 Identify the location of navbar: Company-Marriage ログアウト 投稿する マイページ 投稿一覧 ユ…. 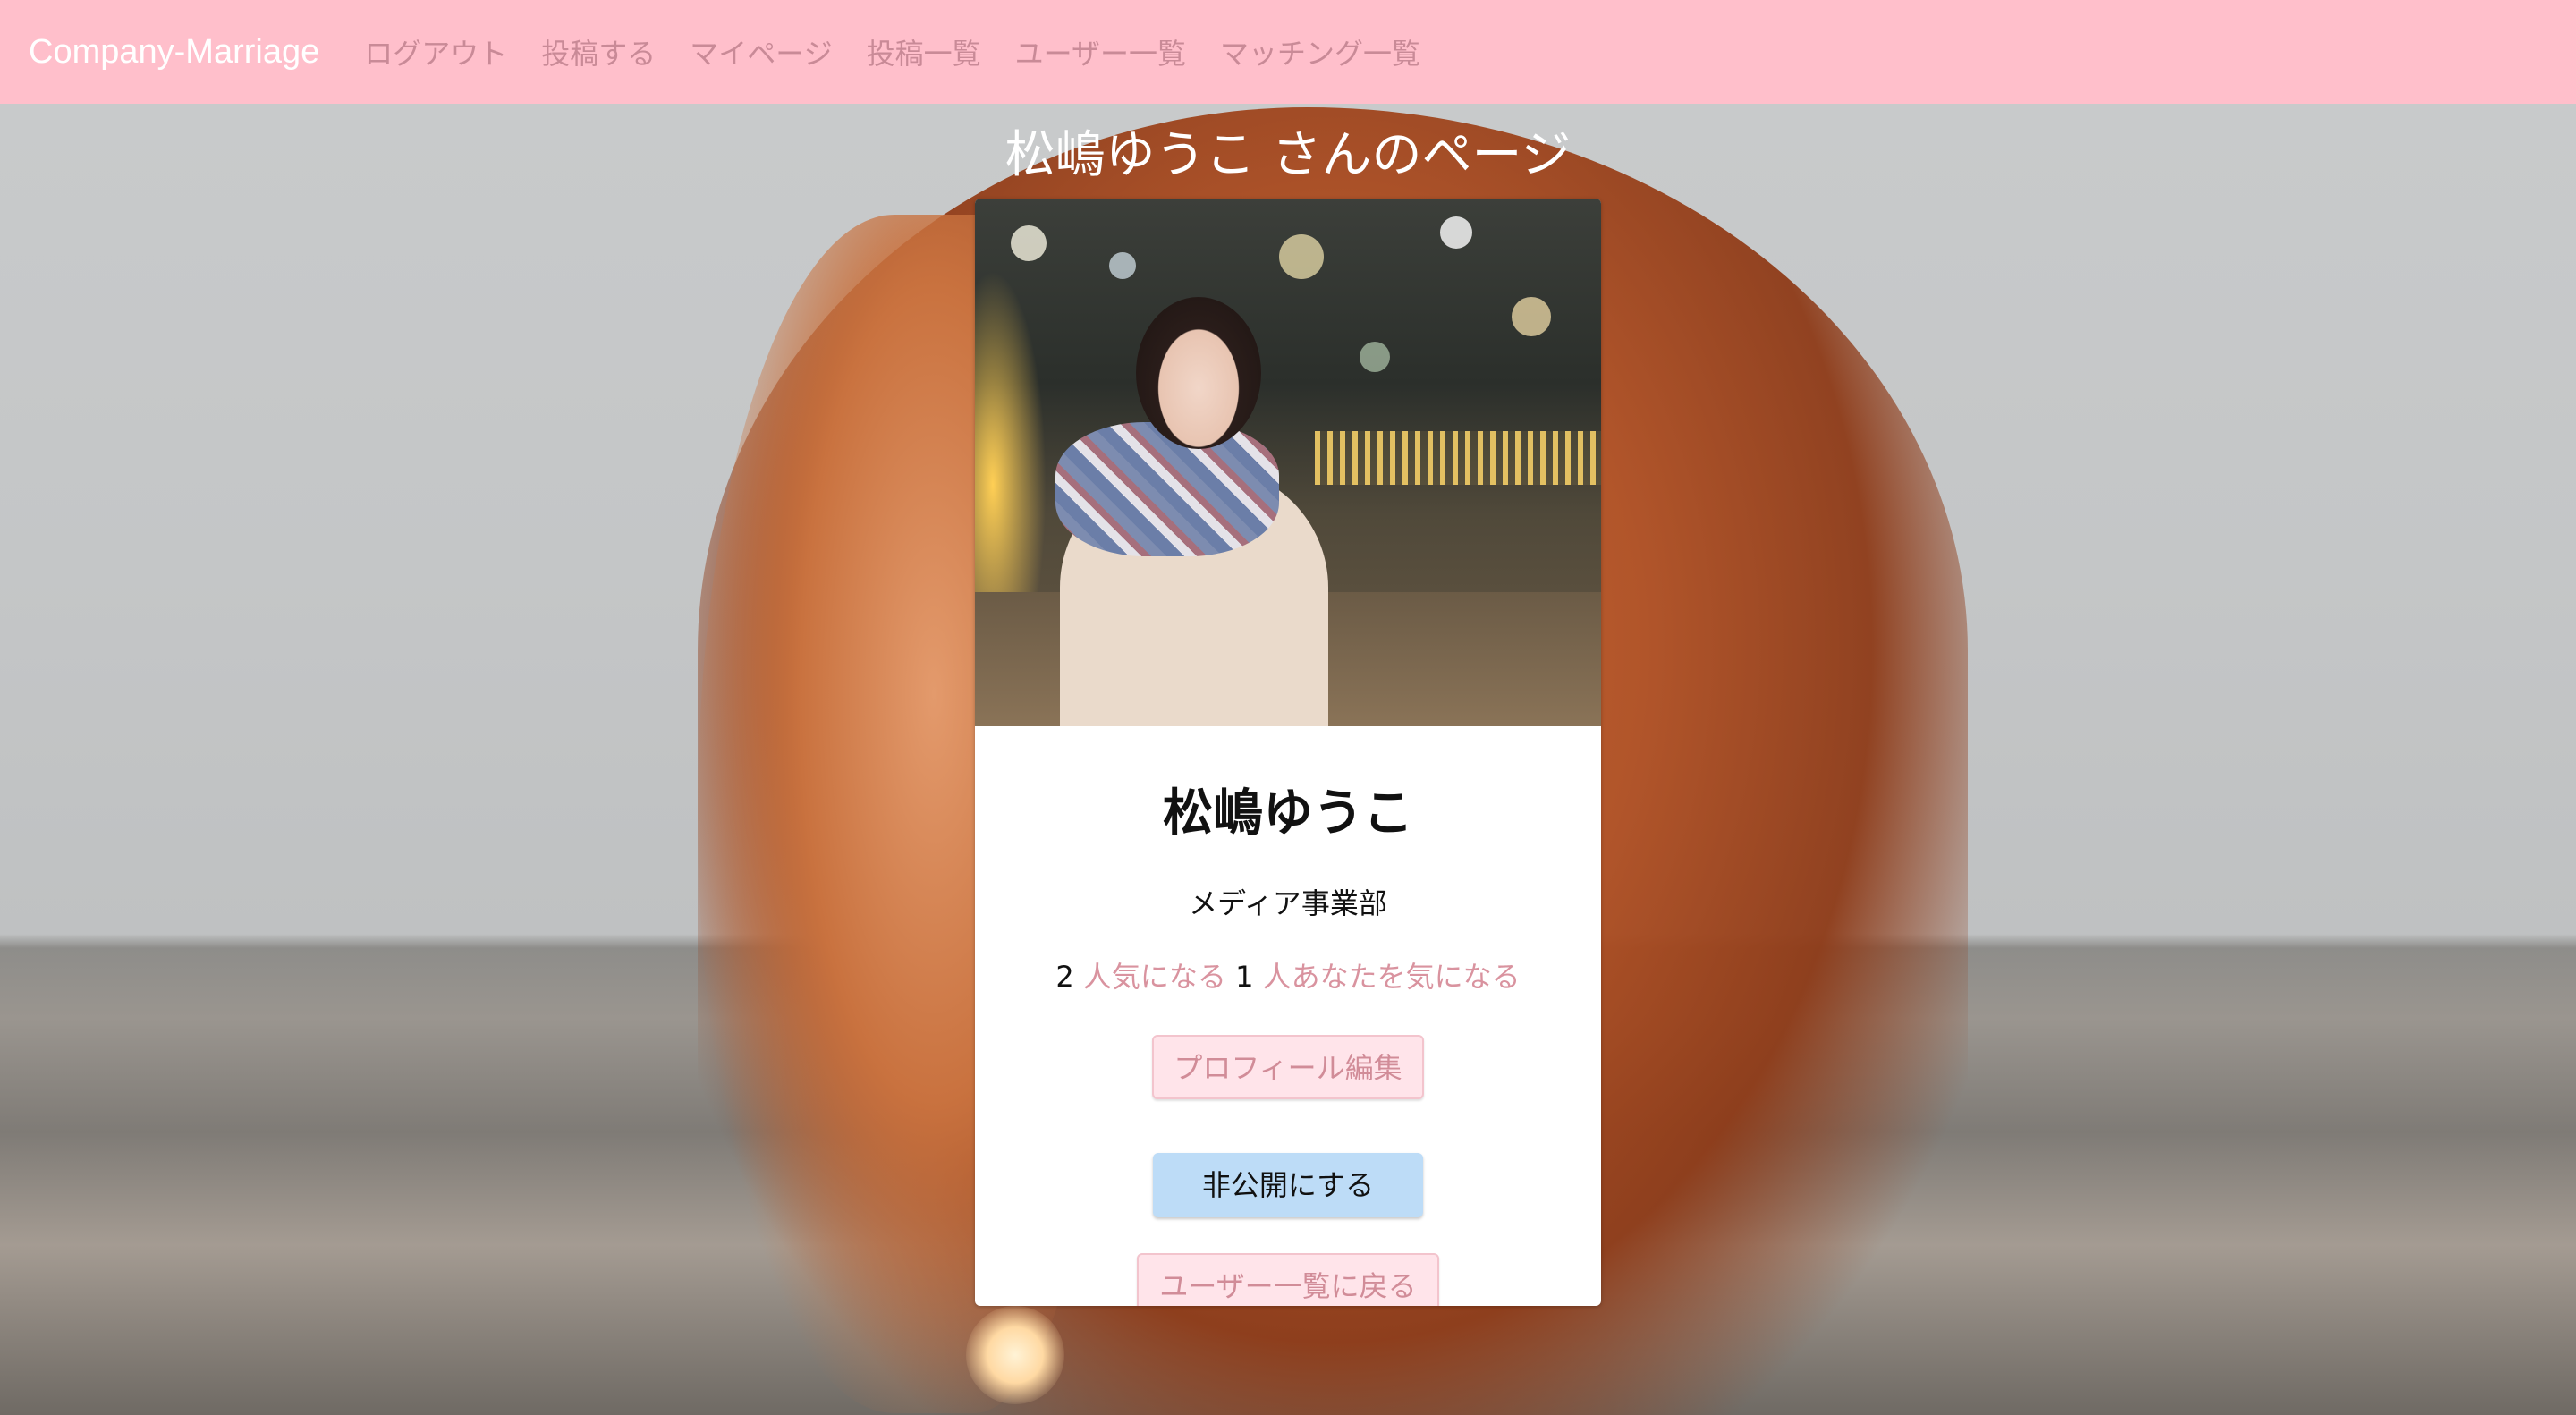
(1288, 52).